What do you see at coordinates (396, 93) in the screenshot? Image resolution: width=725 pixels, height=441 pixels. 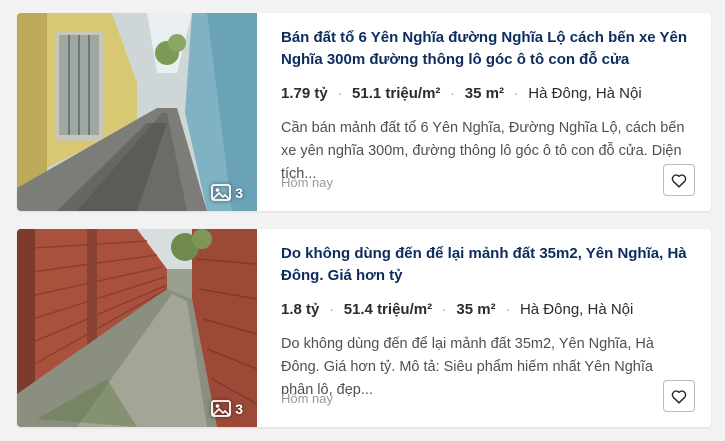 I see `listing-price-per-m2: 51.1 triệu/m²` at bounding box center [396, 93].